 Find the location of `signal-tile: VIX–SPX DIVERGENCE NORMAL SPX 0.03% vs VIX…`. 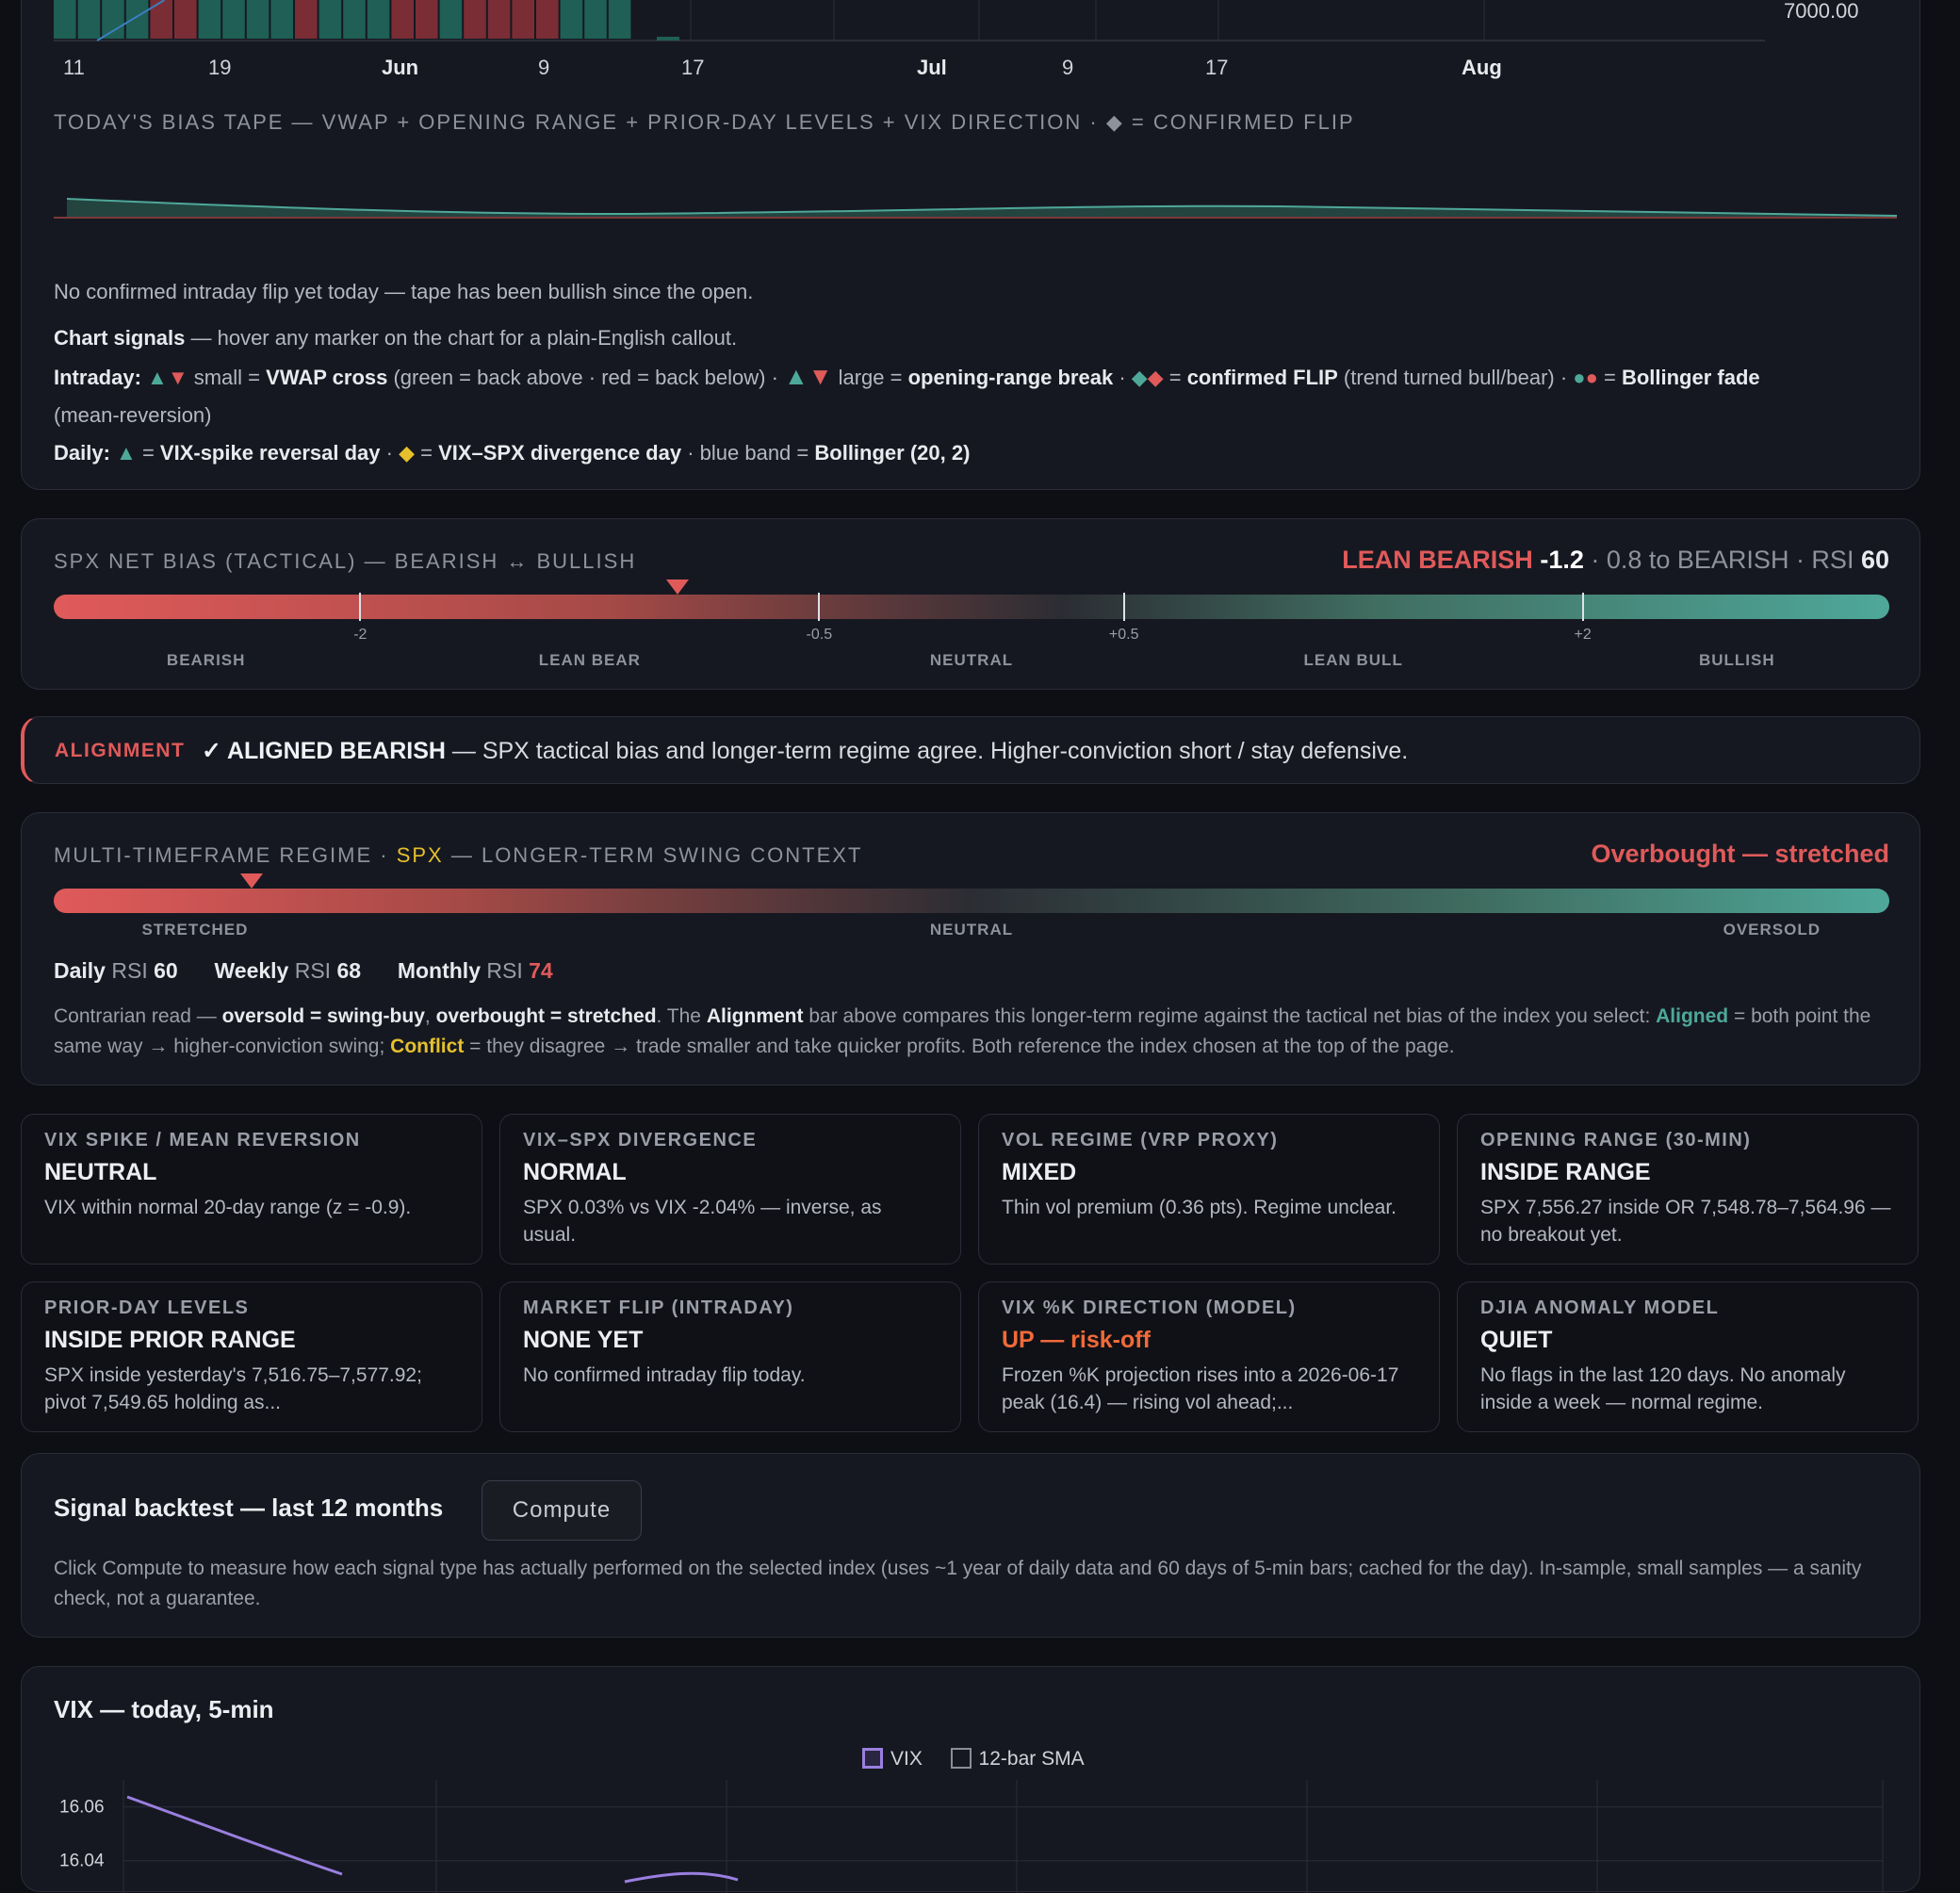

signal-tile: VIX–SPX DIVERGENCE NORMAL SPX 0.03% vs VIX… is located at coordinates (730, 1189).